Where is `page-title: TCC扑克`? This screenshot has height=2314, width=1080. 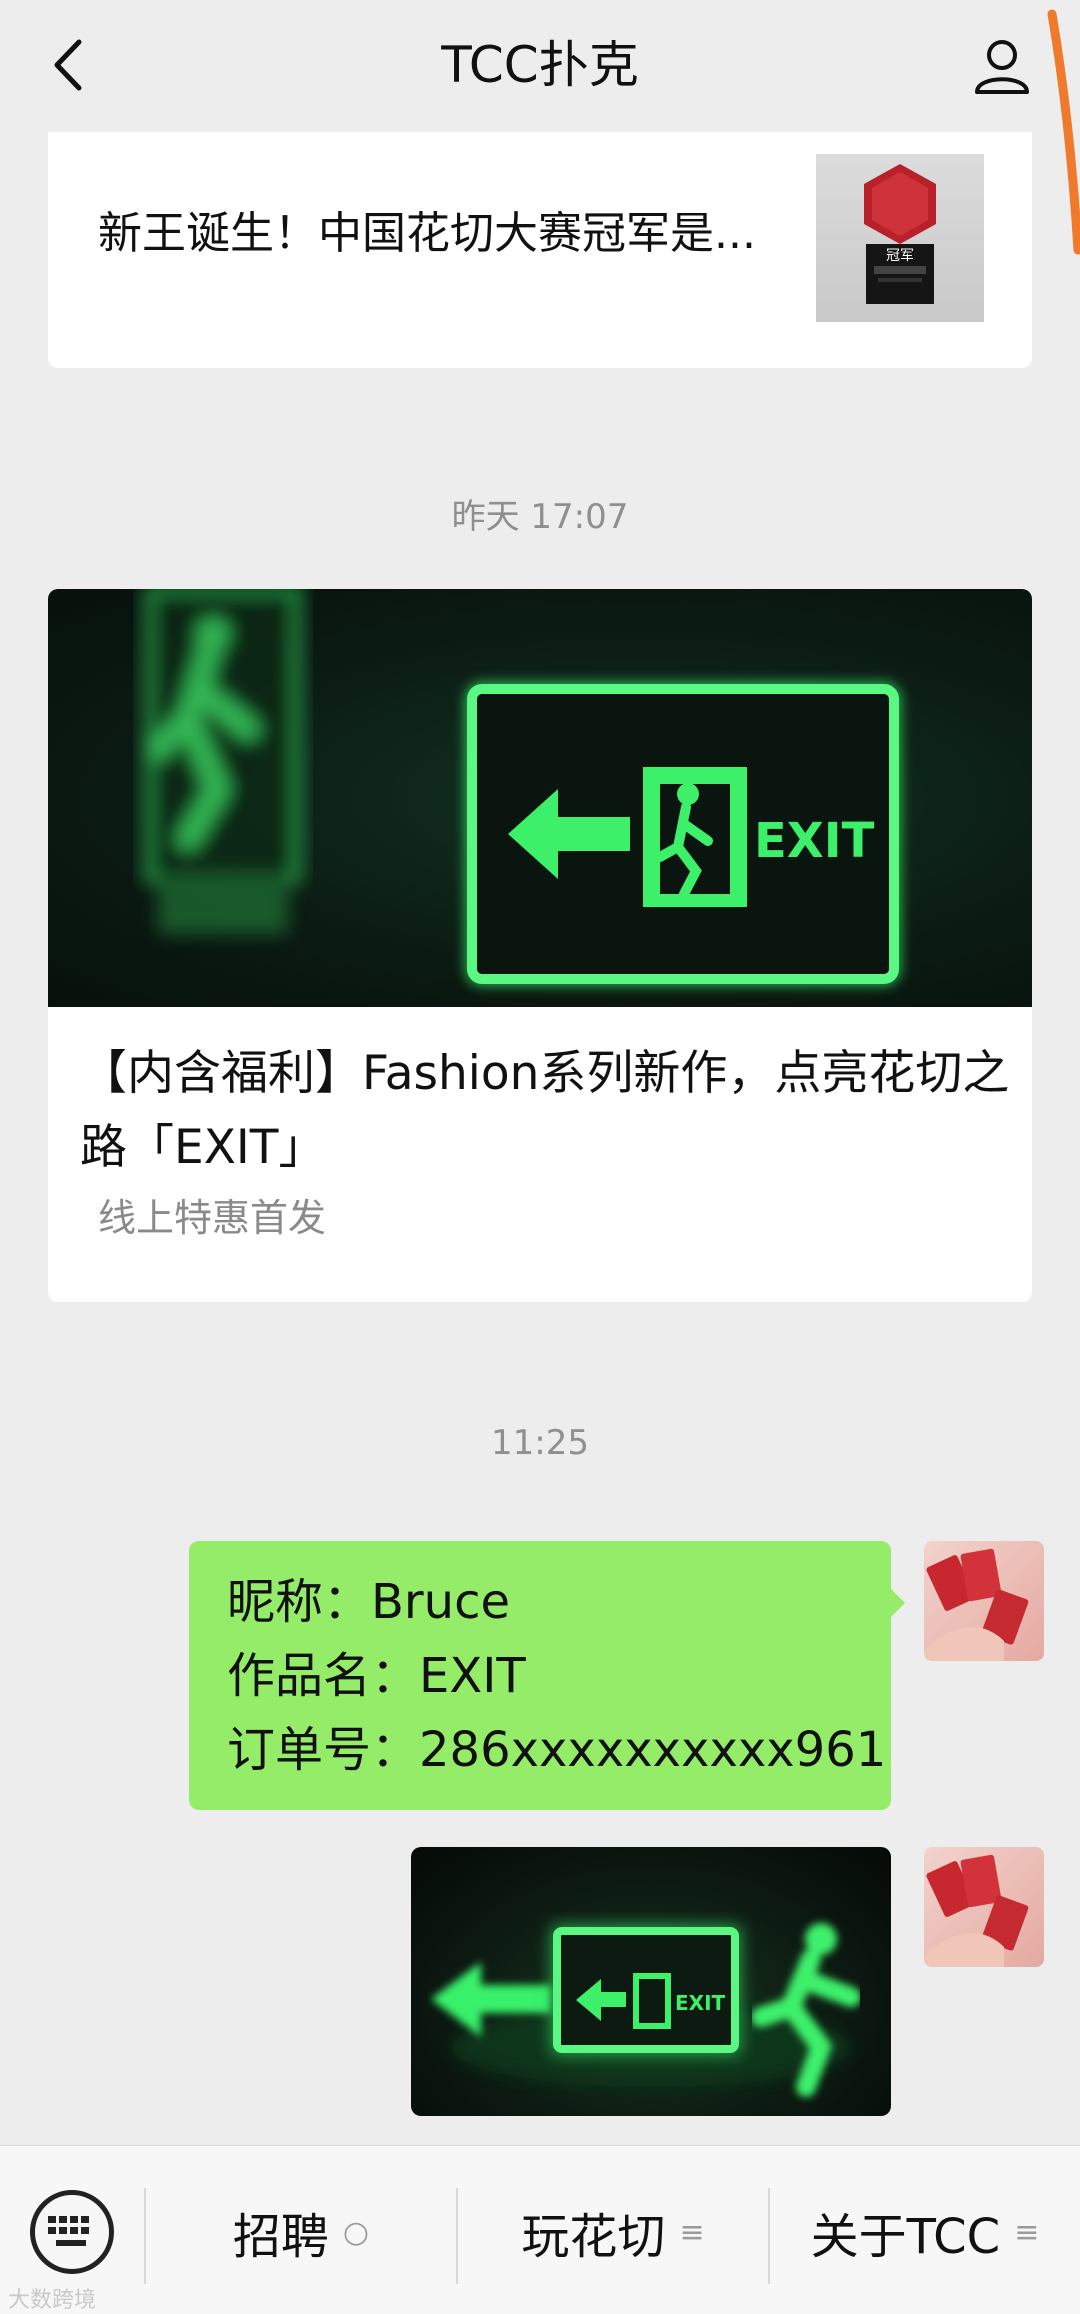 page-title: TCC扑克 is located at coordinates (540, 65).